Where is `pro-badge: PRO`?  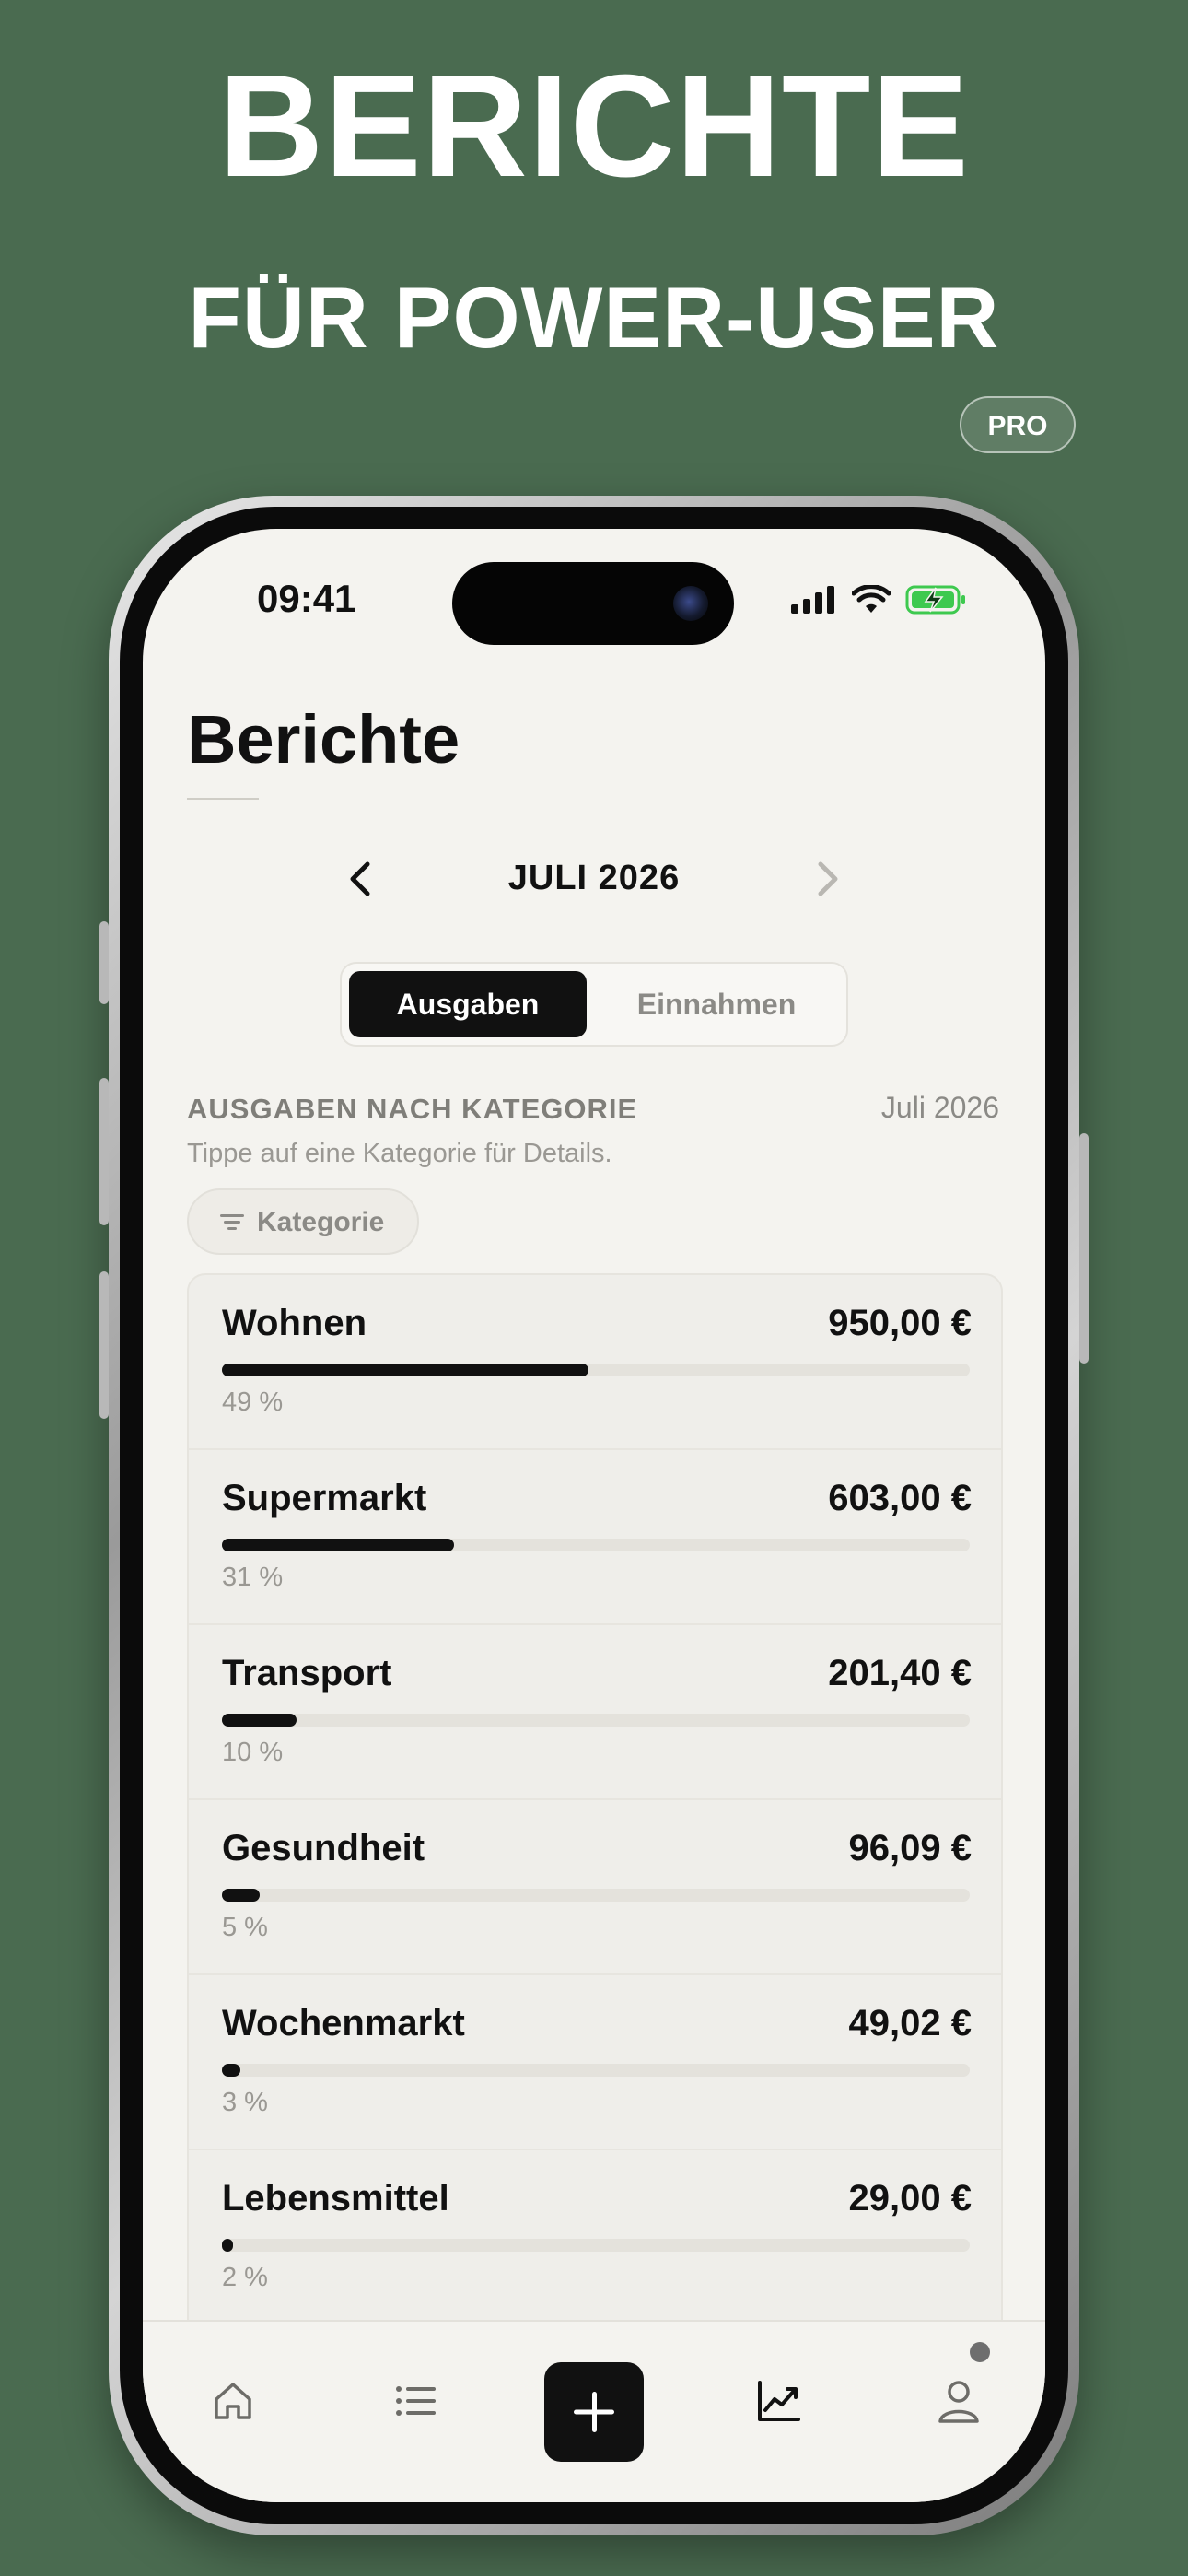 pro-badge: PRO is located at coordinates (1018, 424).